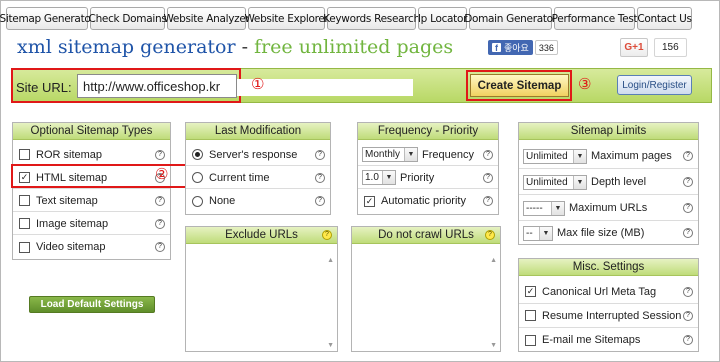  Describe the element at coordinates (383, 154) in the screenshot. I see `frequency-value: Monthly` at that location.